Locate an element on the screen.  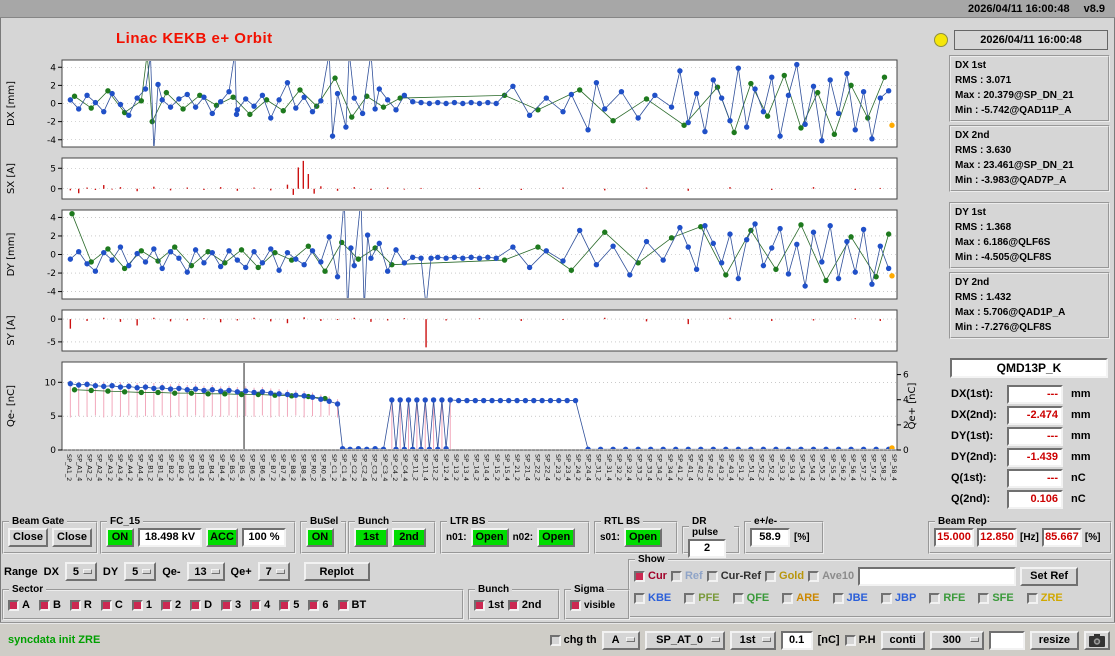
show-rfe-checkbox: RFE is located at coordinates (947, 598).